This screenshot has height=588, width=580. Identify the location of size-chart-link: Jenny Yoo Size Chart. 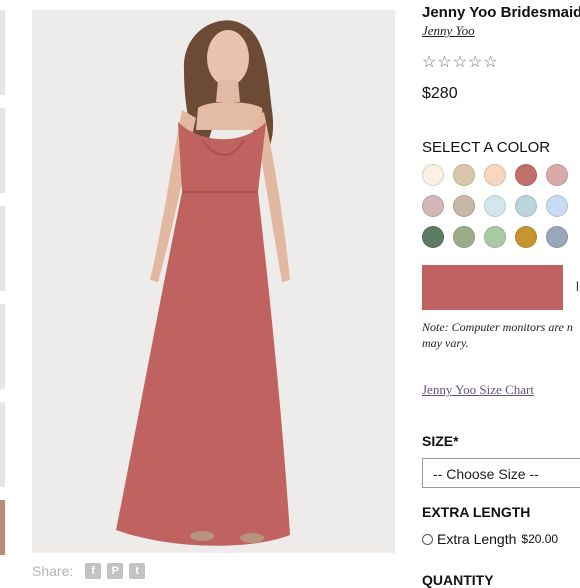
(478, 390).